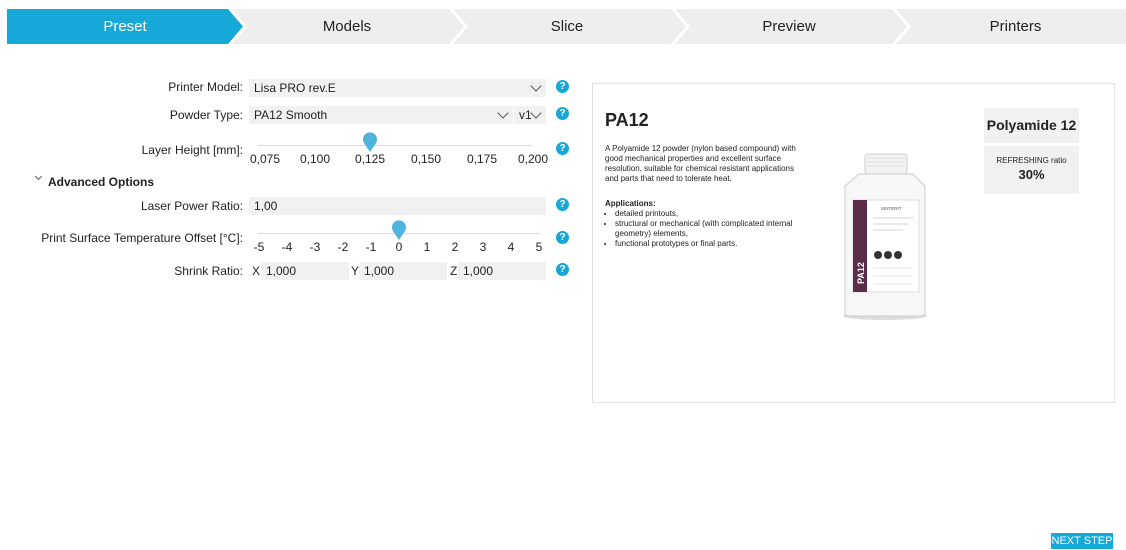  I want to click on next-step-button: NEXT STEP, so click(1082, 541).